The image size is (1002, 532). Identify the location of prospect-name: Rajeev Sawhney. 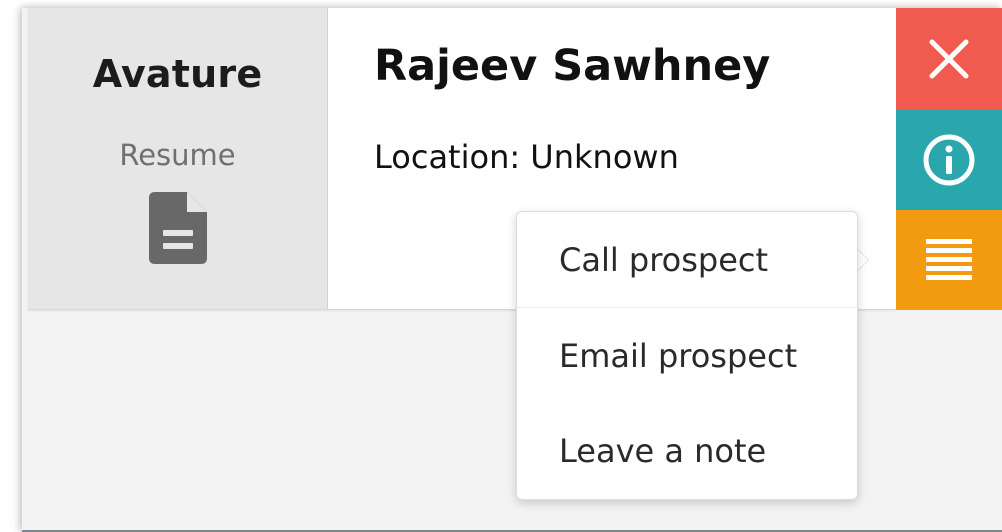
(572, 66).